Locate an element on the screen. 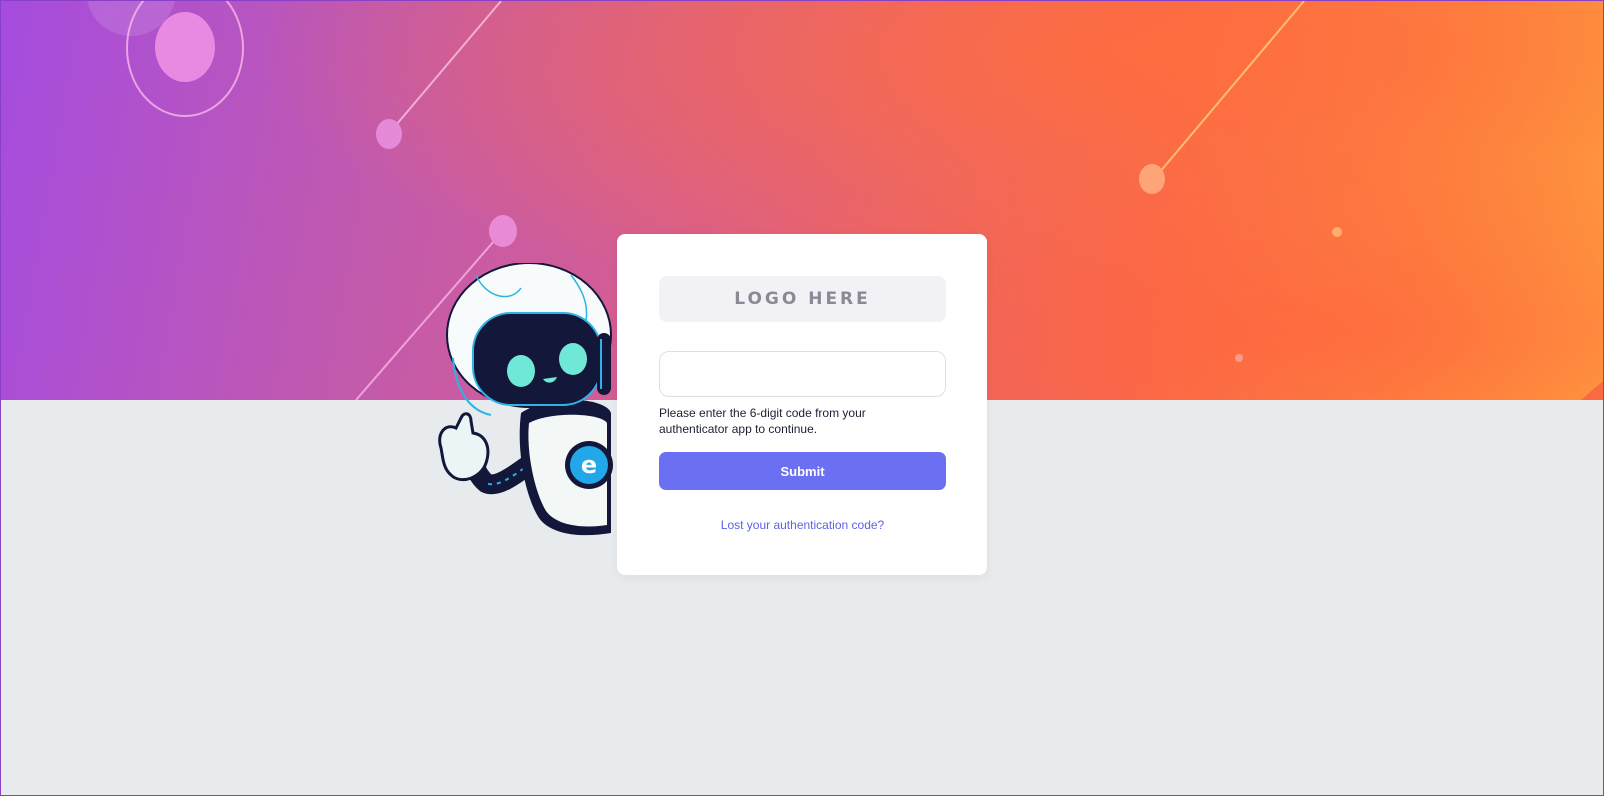  robot-mascot-illustration: e is located at coordinates (525, 399).